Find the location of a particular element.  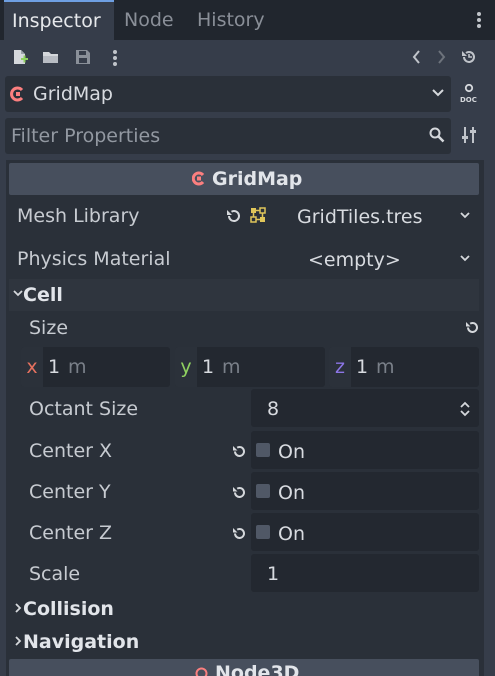

cell-size-z-value: 1 is located at coordinates (362, 367).